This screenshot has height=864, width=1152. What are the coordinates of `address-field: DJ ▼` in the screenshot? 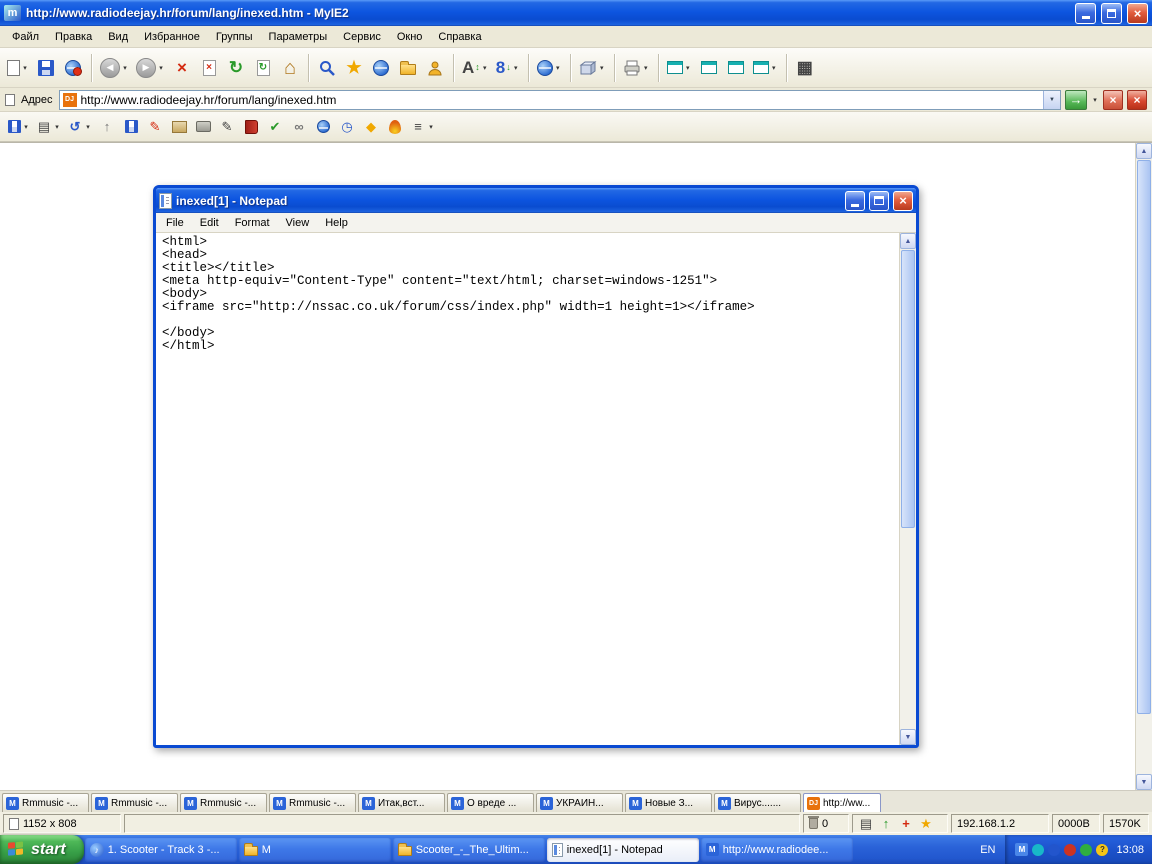 It's located at (559, 99).